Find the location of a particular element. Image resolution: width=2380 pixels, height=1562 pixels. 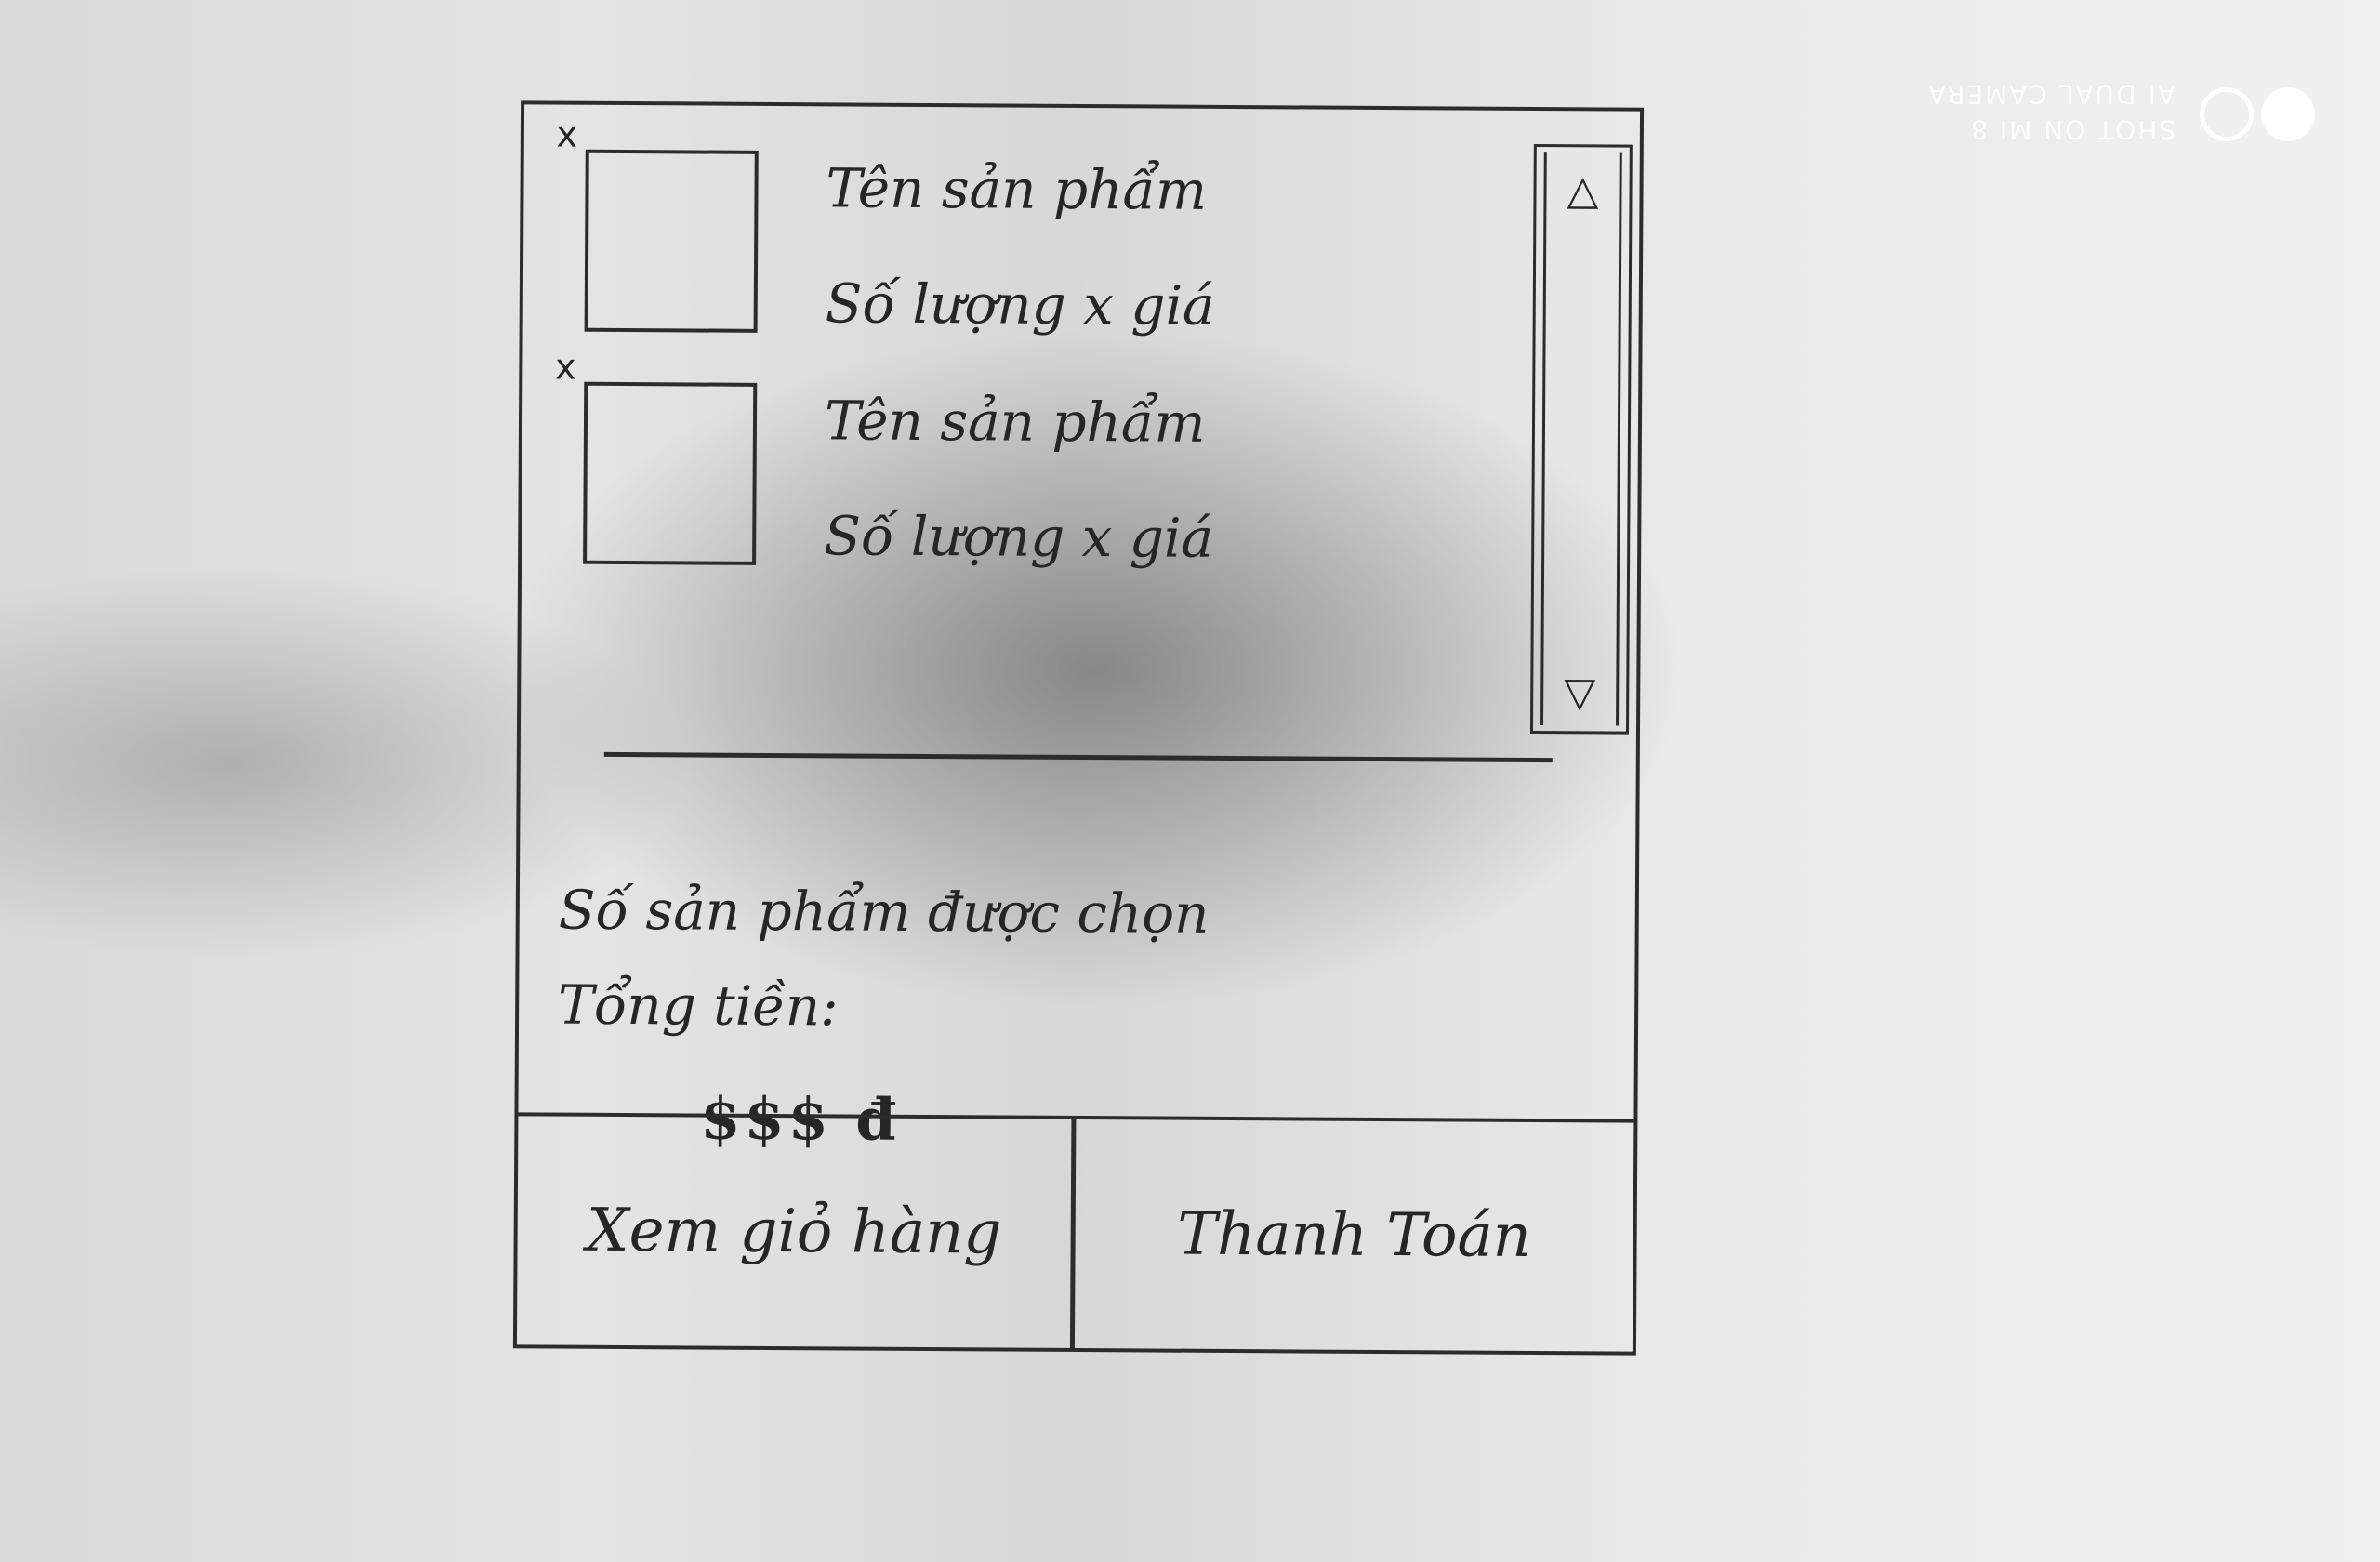

watermark-line-2: AI DUAL CAMERA is located at coordinates (2050, 95).